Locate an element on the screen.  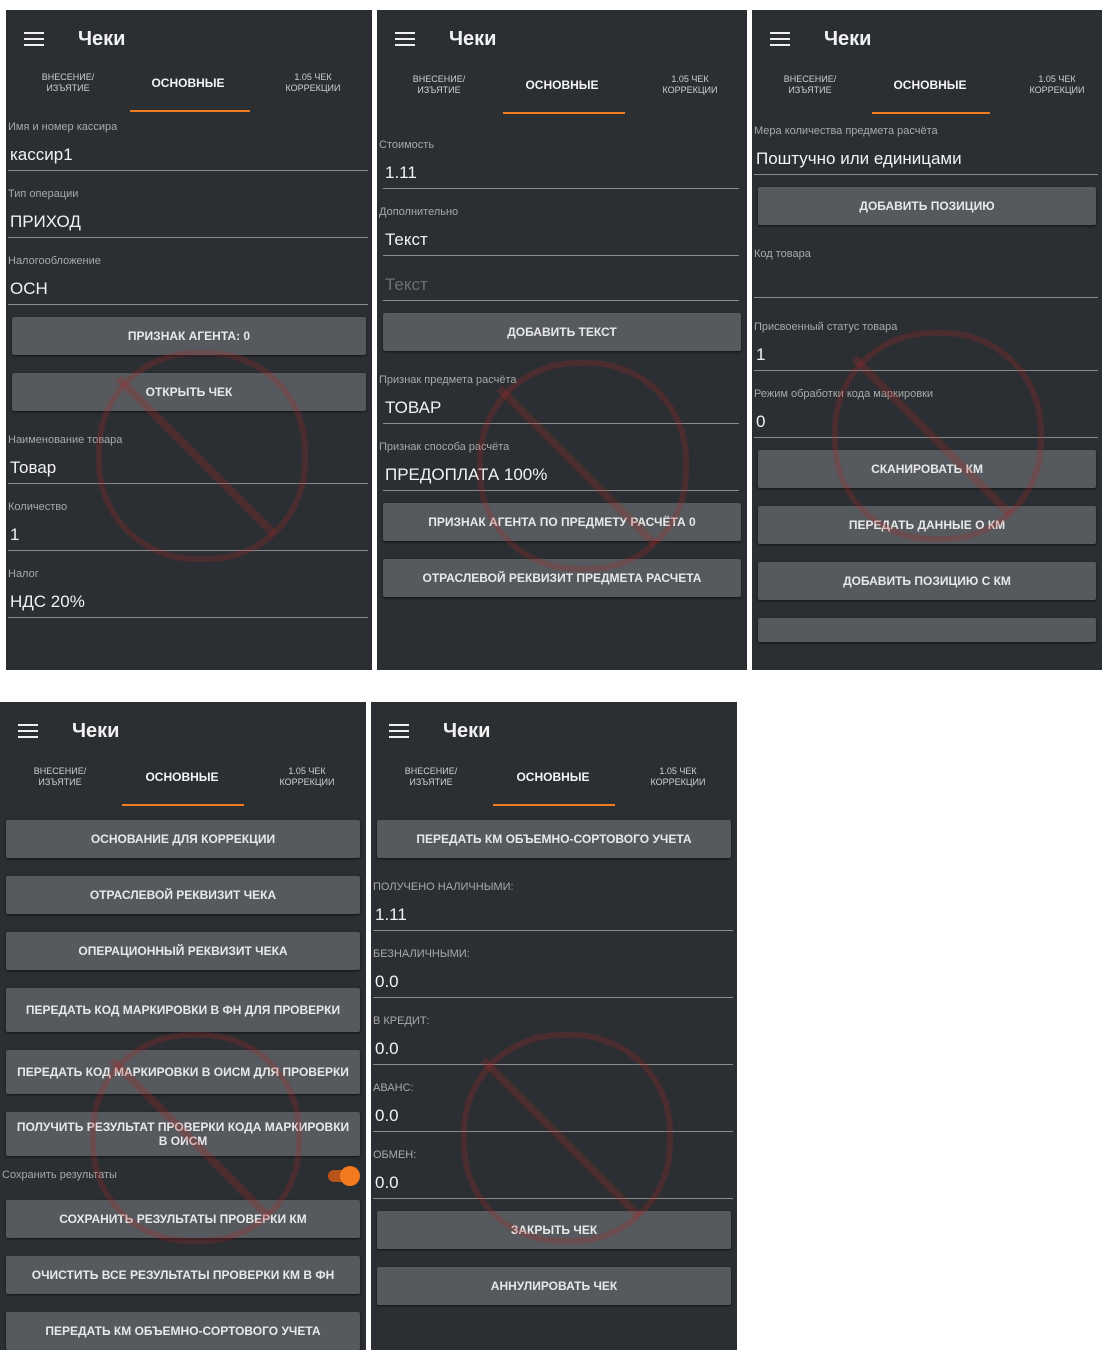
correction-basis-button: ОСНОВАНИЕ ДЛЯ КОРРЕКЦИИ is located at coordinates (183, 839).